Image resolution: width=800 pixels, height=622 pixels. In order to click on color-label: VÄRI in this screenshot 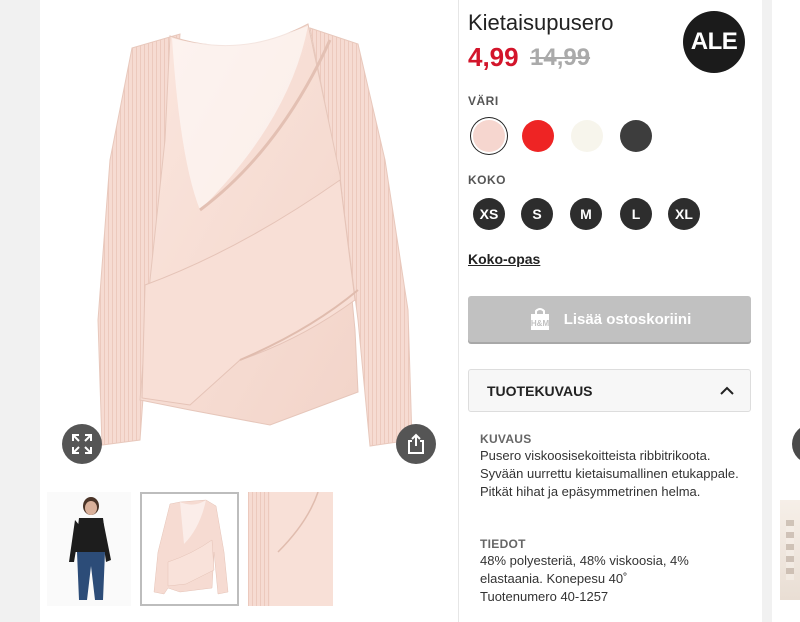, I will do `click(483, 101)`.